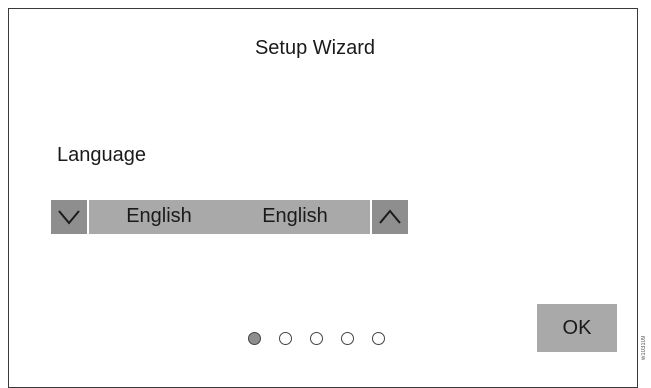 This screenshot has height=388, width=651. I want to click on language-selector: English English, so click(229, 217).